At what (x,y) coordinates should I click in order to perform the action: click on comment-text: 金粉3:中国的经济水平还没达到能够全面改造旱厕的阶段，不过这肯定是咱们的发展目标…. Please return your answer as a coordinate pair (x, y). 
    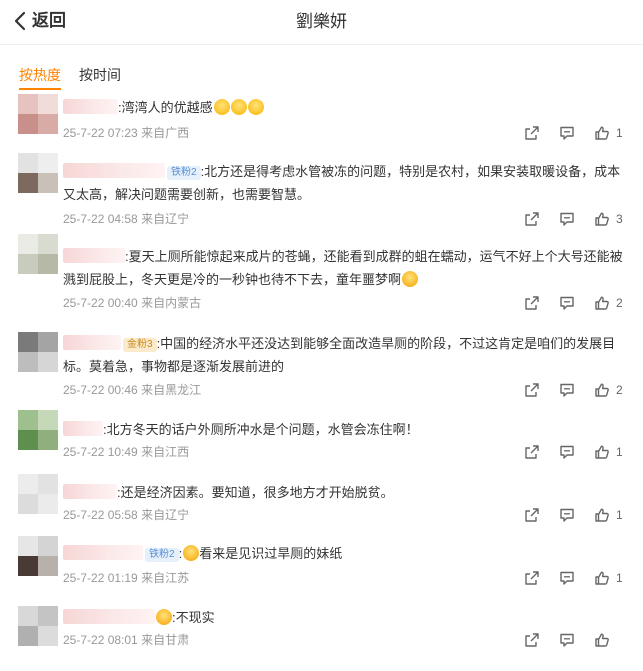
    Looking at the image, I should click on (343, 355).